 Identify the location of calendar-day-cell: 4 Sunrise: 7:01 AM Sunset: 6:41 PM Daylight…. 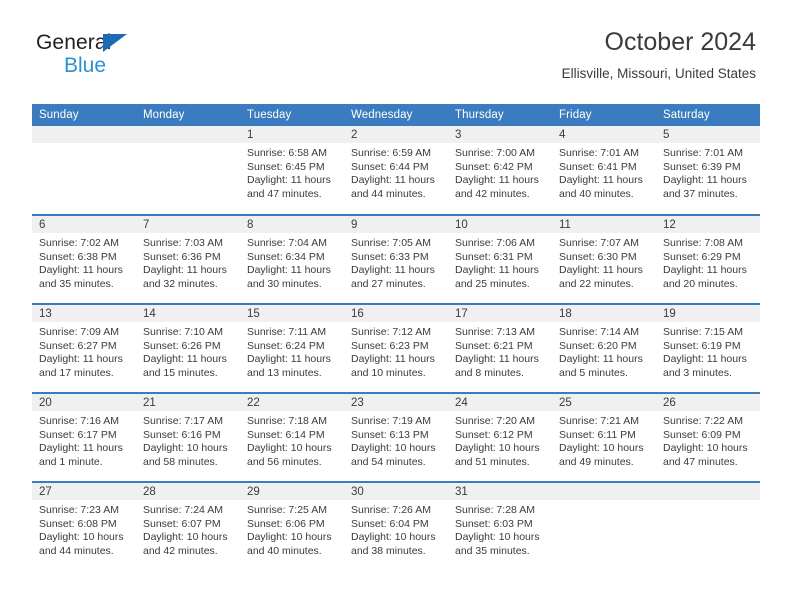
(604, 170).